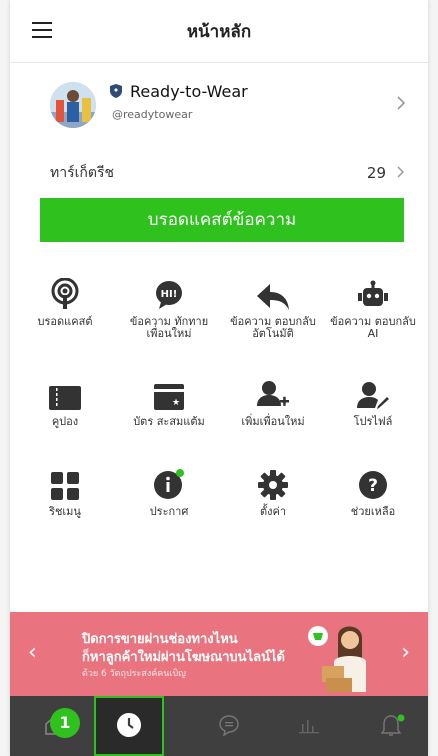 The image size is (438, 756). What do you see at coordinates (152, 114) in the screenshot?
I see `account-handle: @readytowear` at bounding box center [152, 114].